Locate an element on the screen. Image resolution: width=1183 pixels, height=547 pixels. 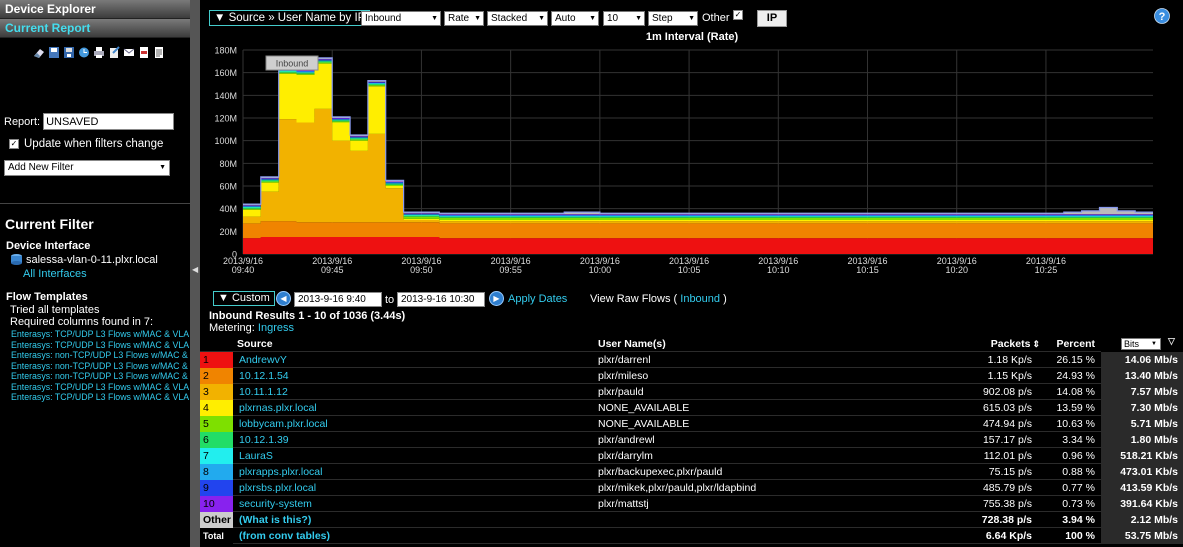
packets-value: 157.17 p/s is located at coordinates (1007, 440).